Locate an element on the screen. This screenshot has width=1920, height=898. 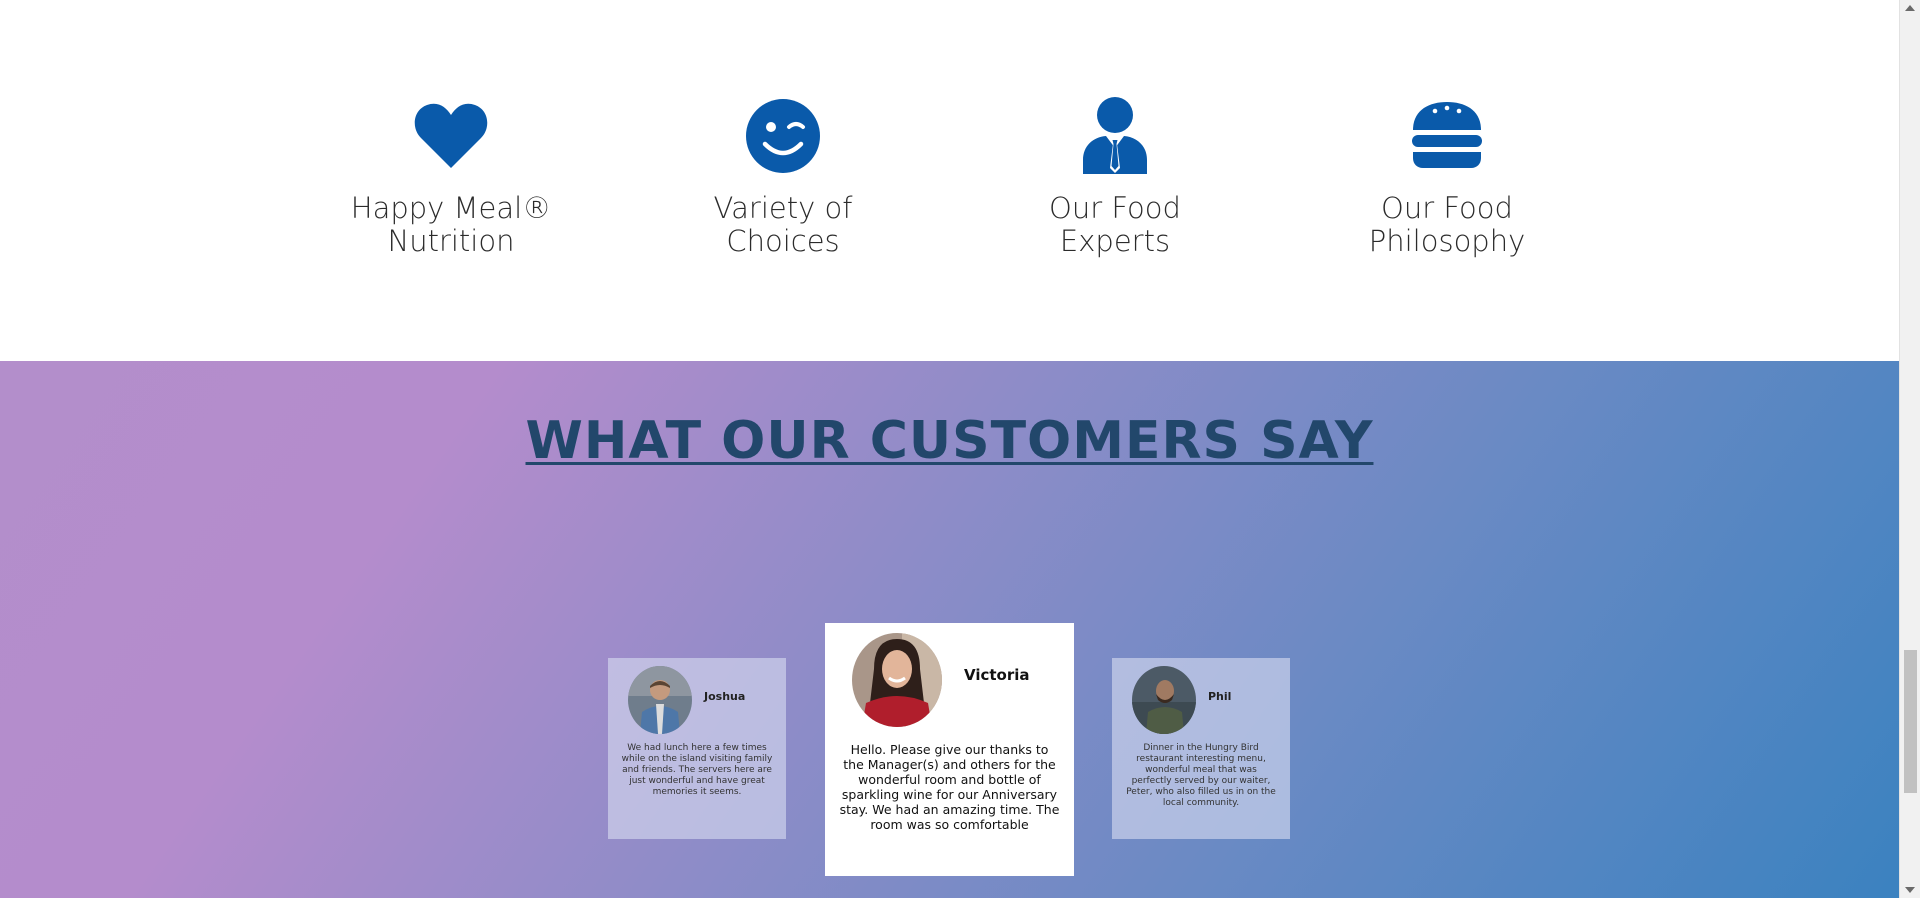
feature-label: Our Food Philosophy is located at coordinates (1447, 225).